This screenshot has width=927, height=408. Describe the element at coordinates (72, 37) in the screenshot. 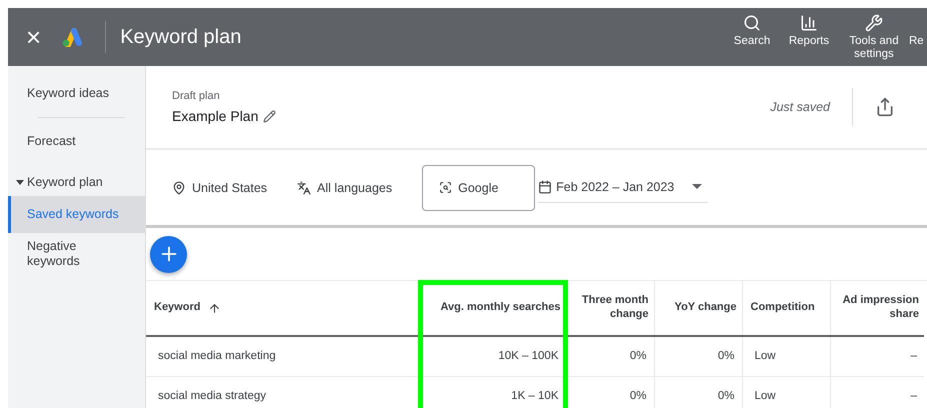

I see `logo-icon` at that location.